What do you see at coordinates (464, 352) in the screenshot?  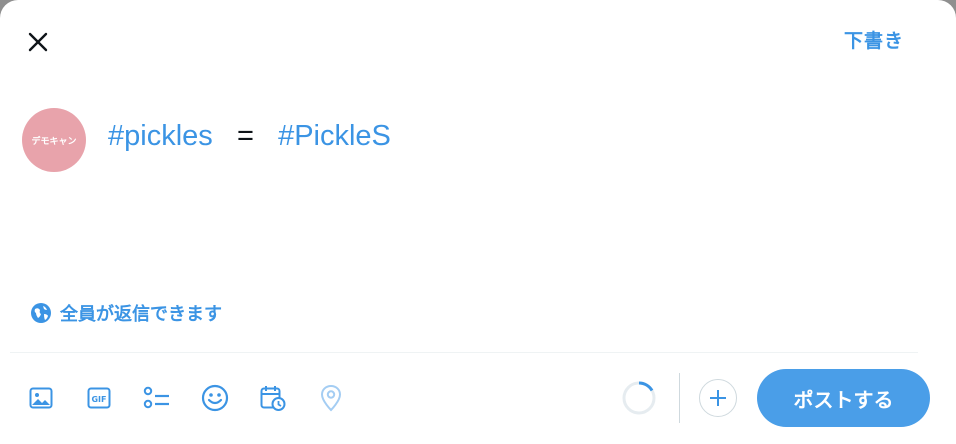 I see `divider` at bounding box center [464, 352].